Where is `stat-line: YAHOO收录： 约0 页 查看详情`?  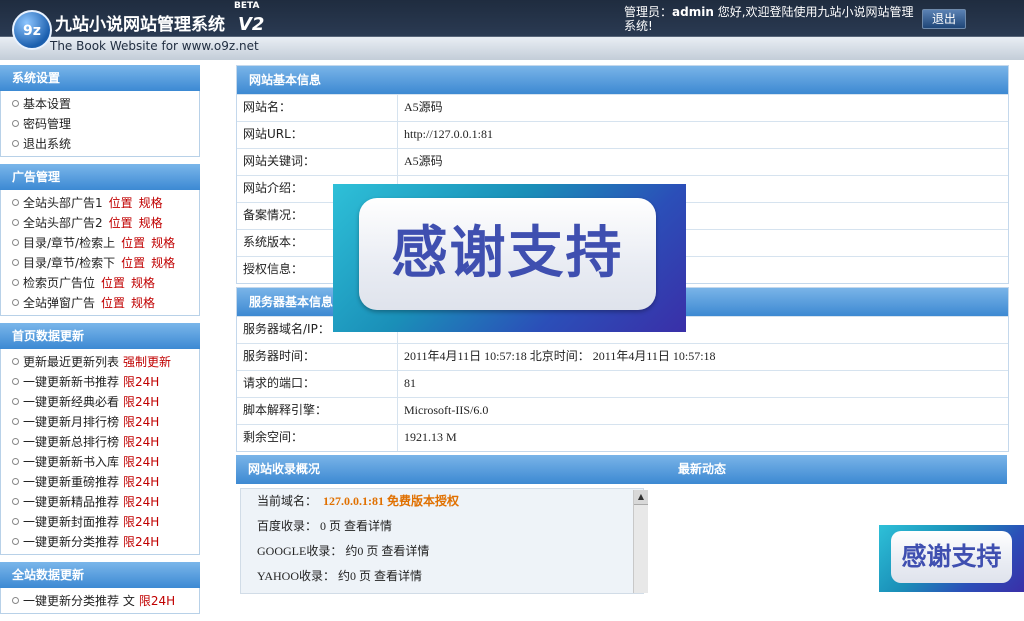 stat-line: YAHOO收录： 约0 页 查看详情 is located at coordinates (340, 576).